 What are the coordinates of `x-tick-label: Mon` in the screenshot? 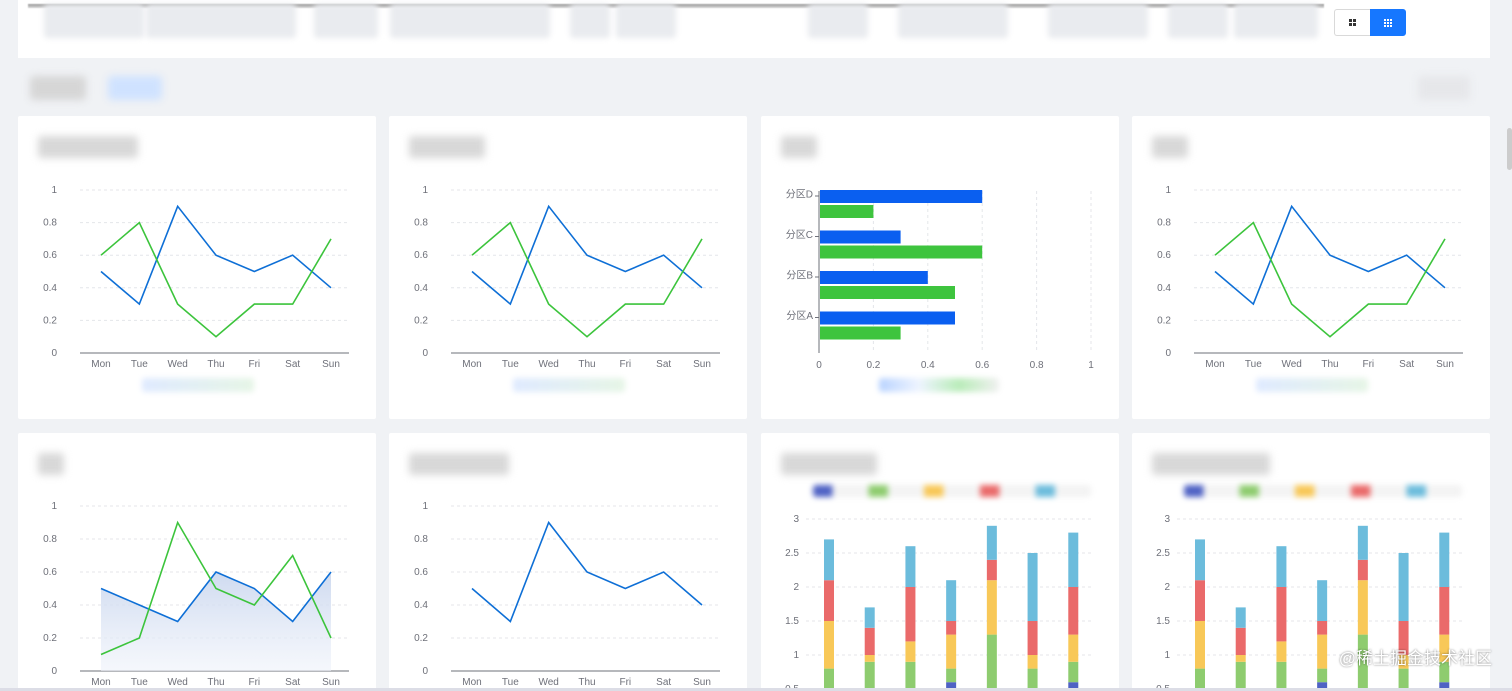 It's located at (100, 682).